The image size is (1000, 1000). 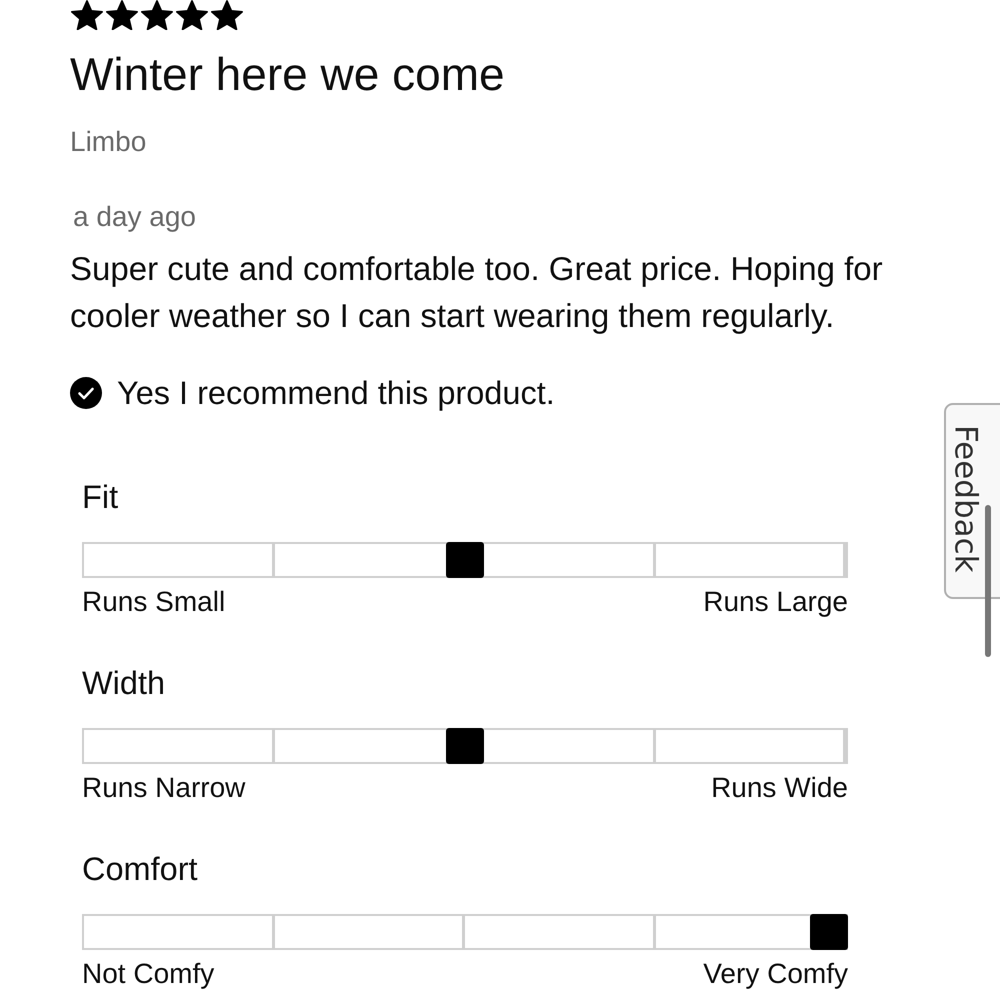 I want to click on reviewer-name: Limbo, so click(x=108, y=142).